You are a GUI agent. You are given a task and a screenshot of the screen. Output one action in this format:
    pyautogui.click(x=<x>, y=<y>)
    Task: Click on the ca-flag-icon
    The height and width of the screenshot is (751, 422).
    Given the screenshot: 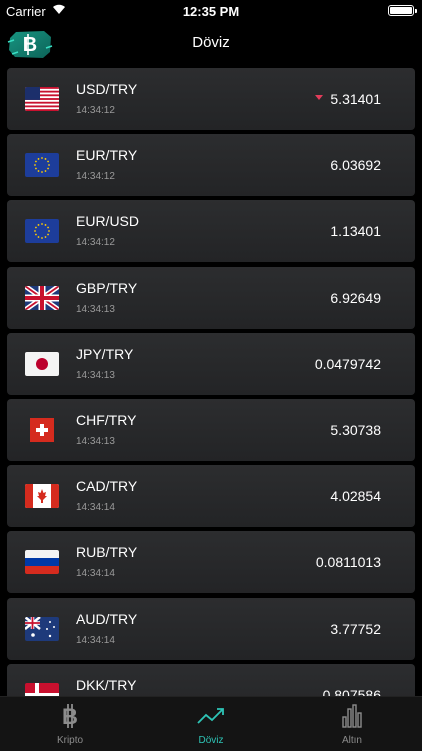 What is the action you would take?
    pyautogui.click(x=42, y=496)
    